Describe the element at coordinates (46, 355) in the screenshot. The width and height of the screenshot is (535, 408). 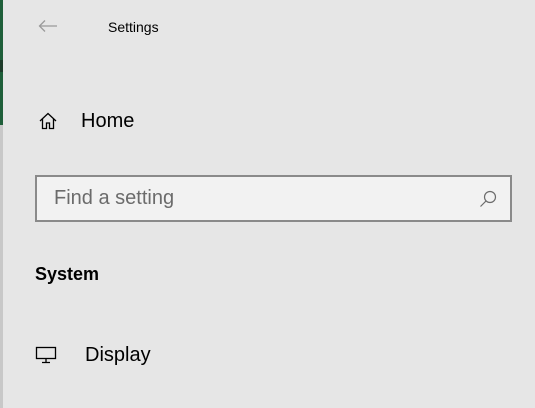
I see `monitor-icon` at that location.